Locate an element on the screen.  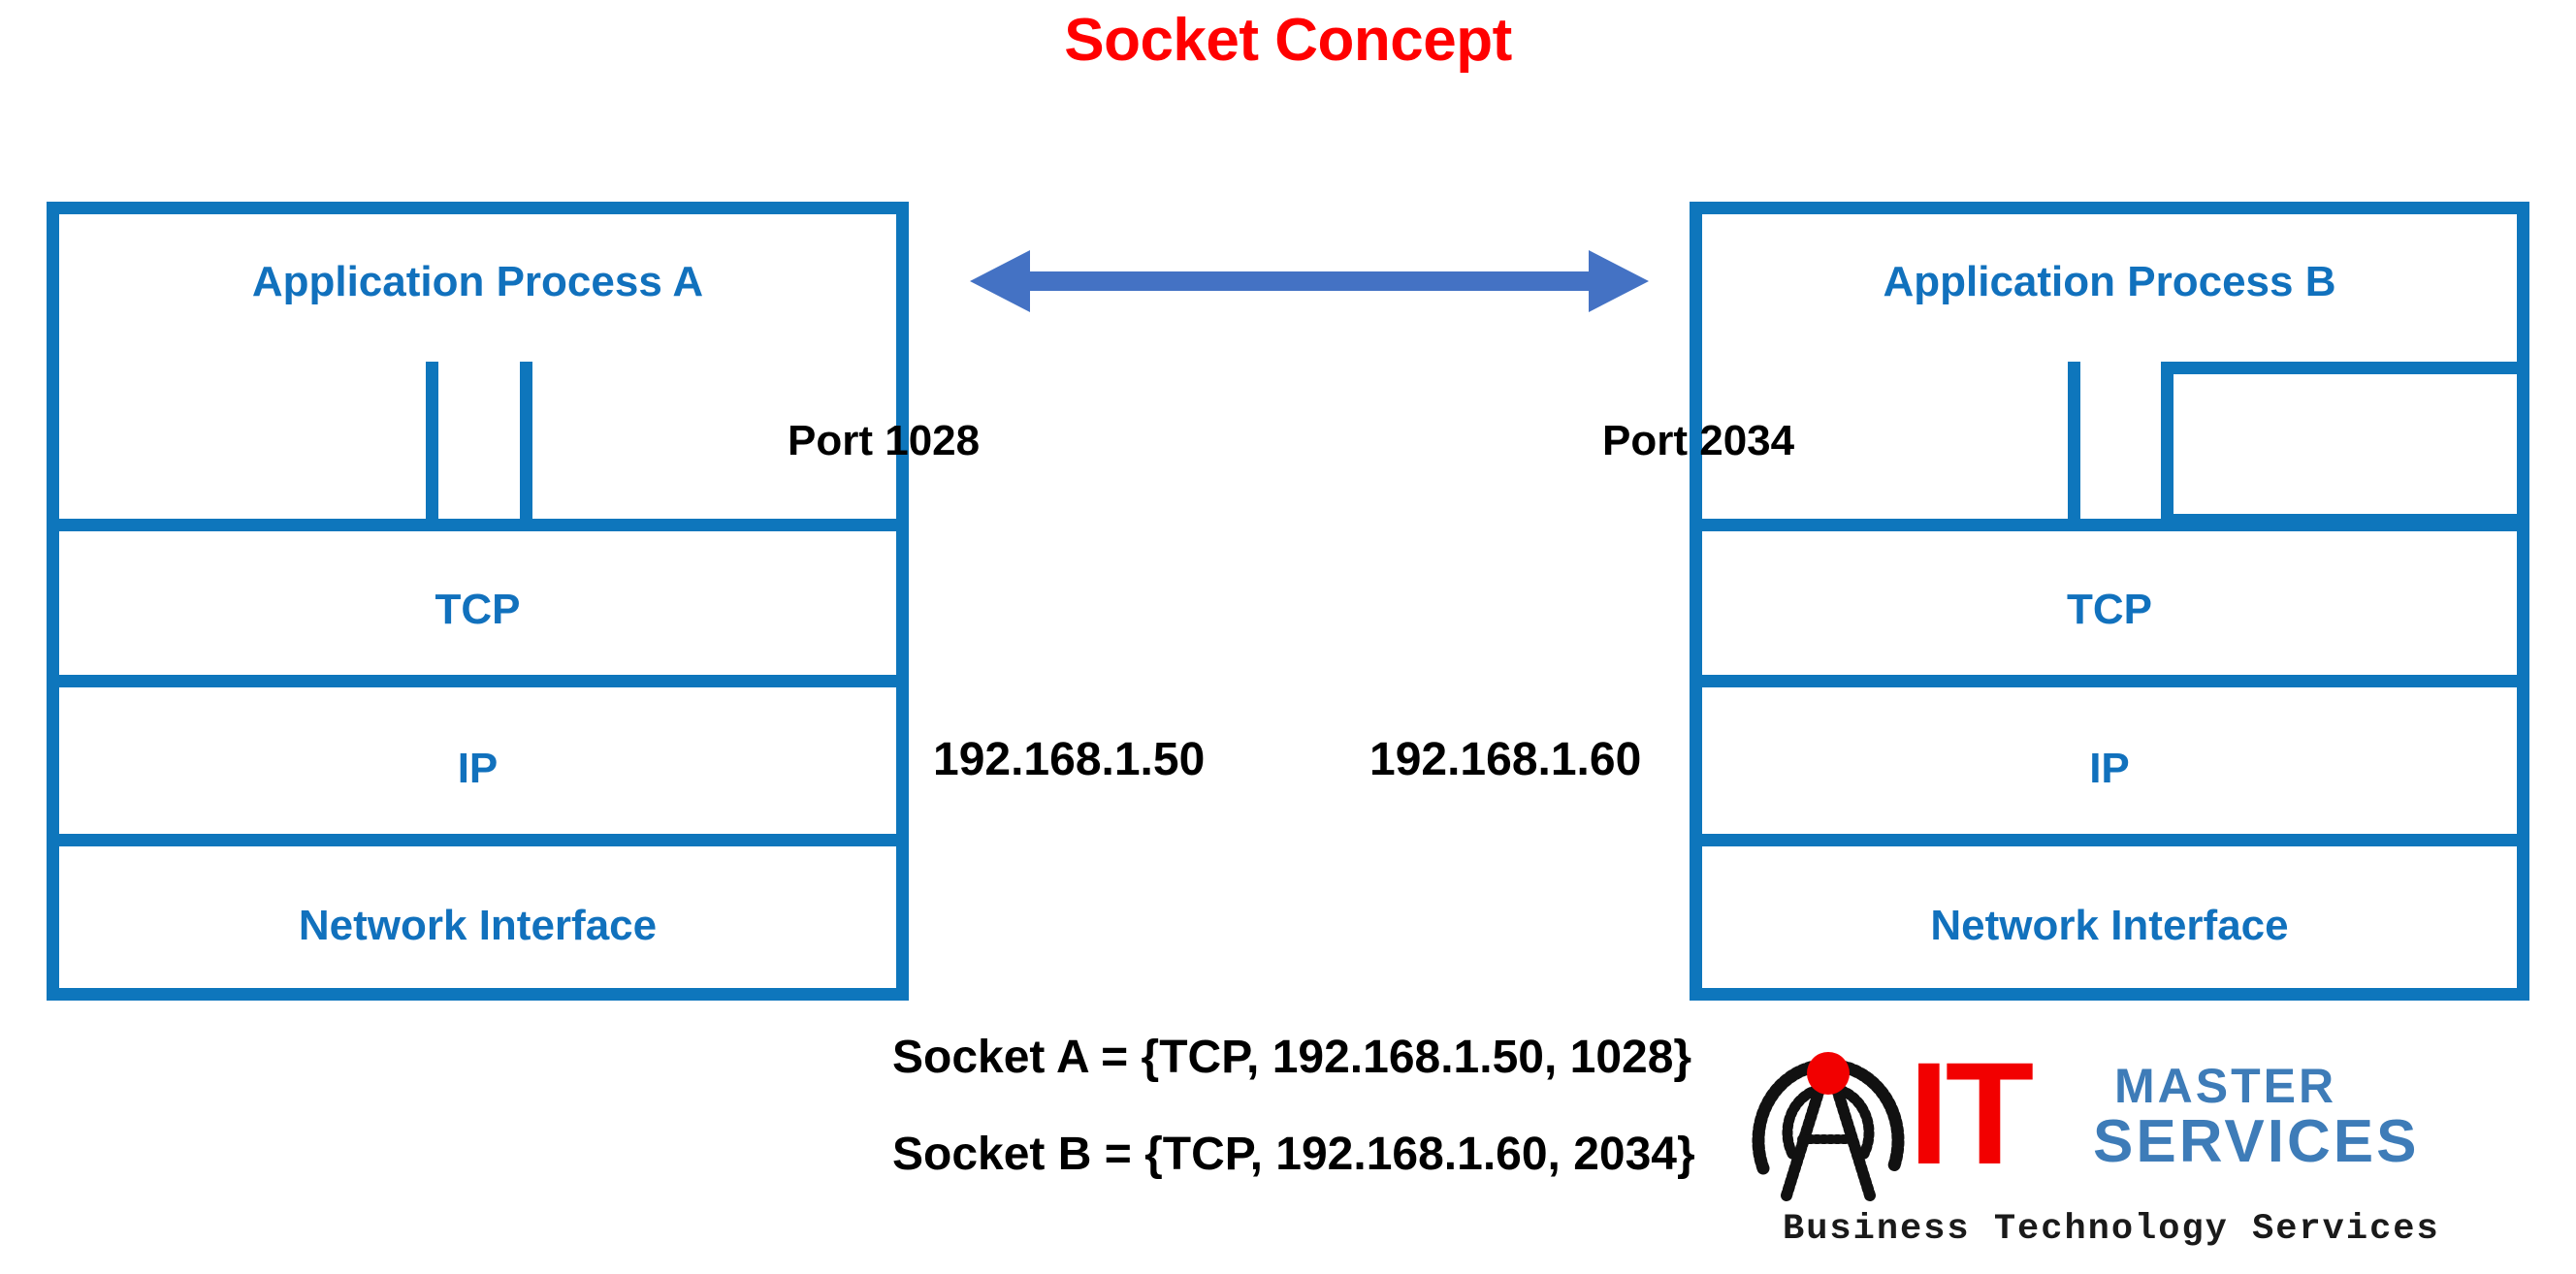
stack-a-divider-ip-netif is located at coordinates (478, 840).